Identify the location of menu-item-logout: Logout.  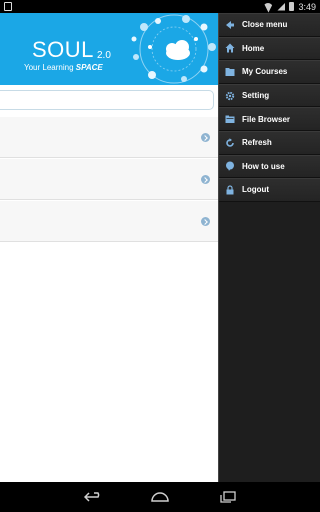
(269, 190).